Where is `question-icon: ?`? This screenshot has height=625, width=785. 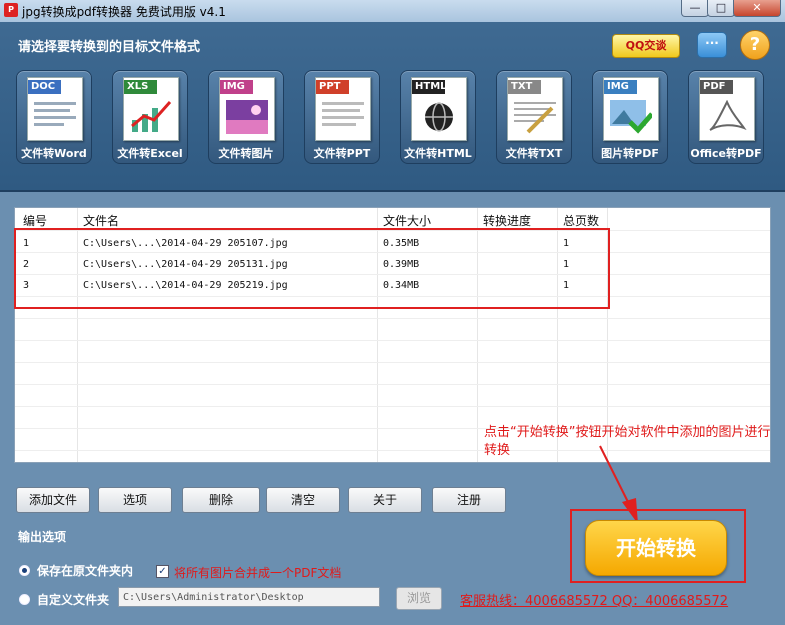
question-icon: ? is located at coordinates (755, 45).